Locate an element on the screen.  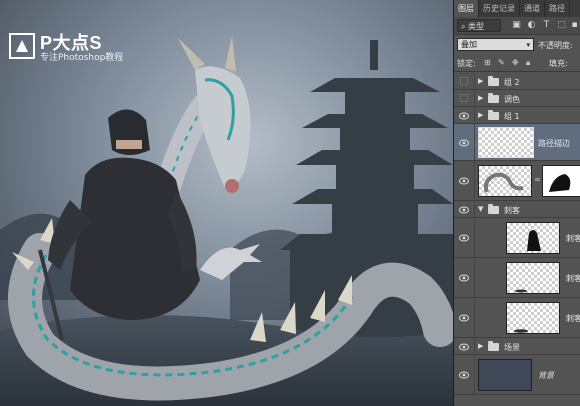
image-filter-icon: ▣ is located at coordinates (516, 25).